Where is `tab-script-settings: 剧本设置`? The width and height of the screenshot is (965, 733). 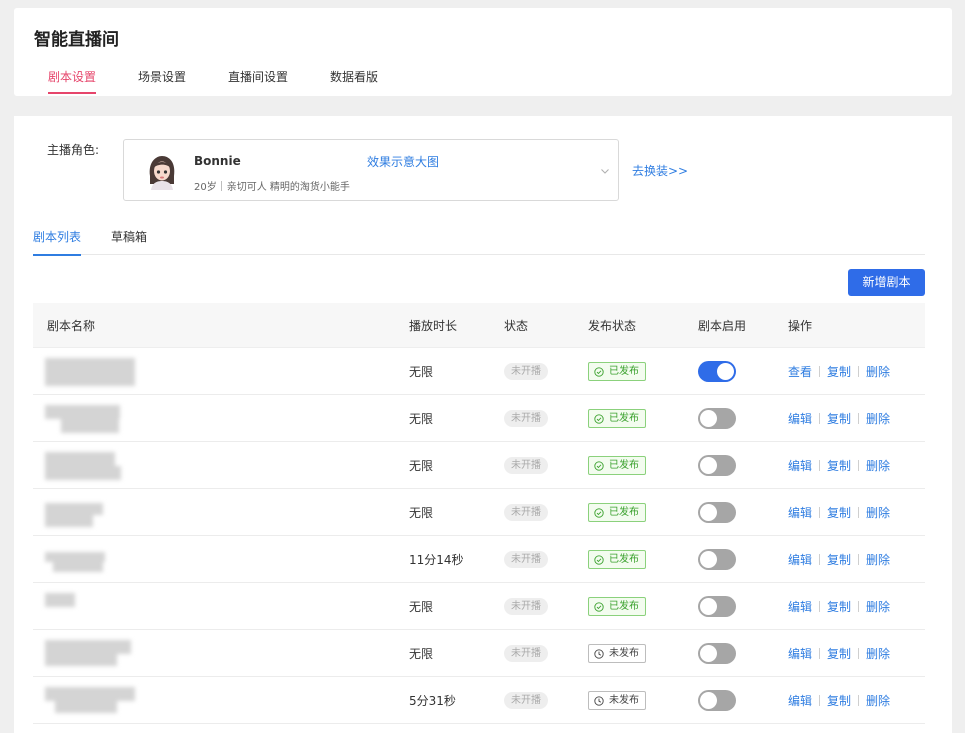
tab-script-settings: 剧本设置 is located at coordinates (72, 82).